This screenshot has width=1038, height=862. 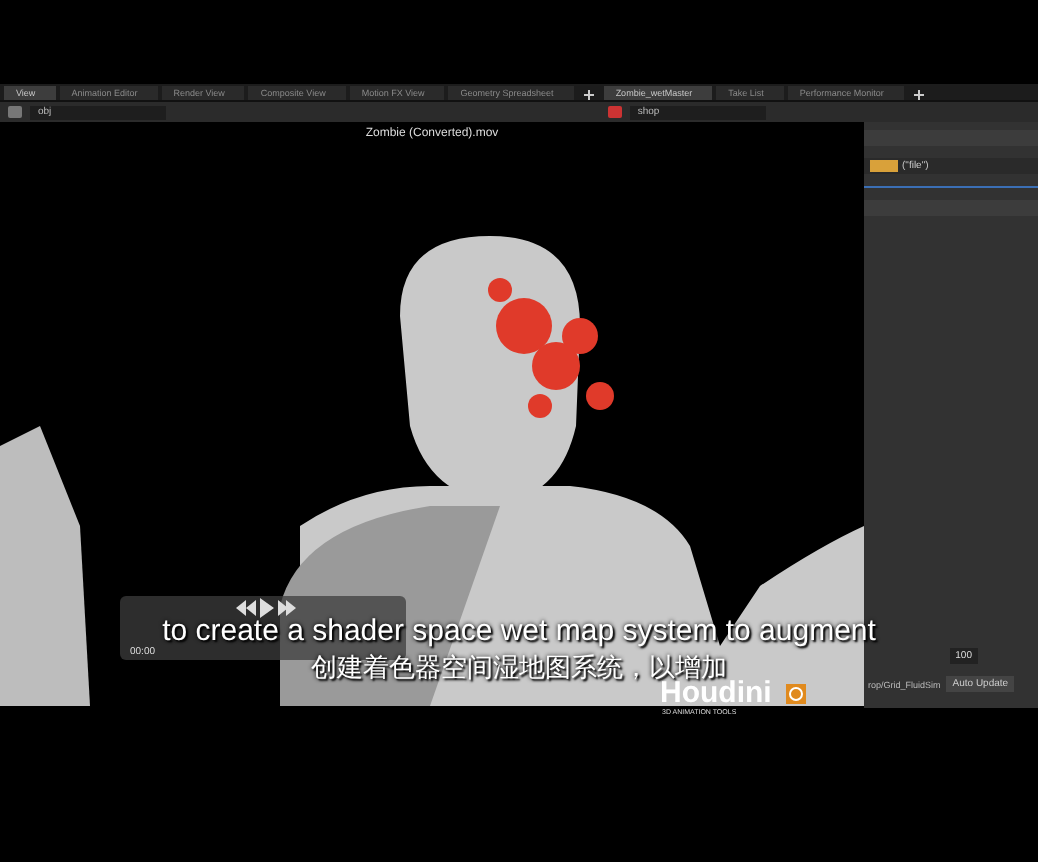 I want to click on subtitle-chinese: 创建着色器空间湿地图系统，以增加, so click(x=519, y=666).